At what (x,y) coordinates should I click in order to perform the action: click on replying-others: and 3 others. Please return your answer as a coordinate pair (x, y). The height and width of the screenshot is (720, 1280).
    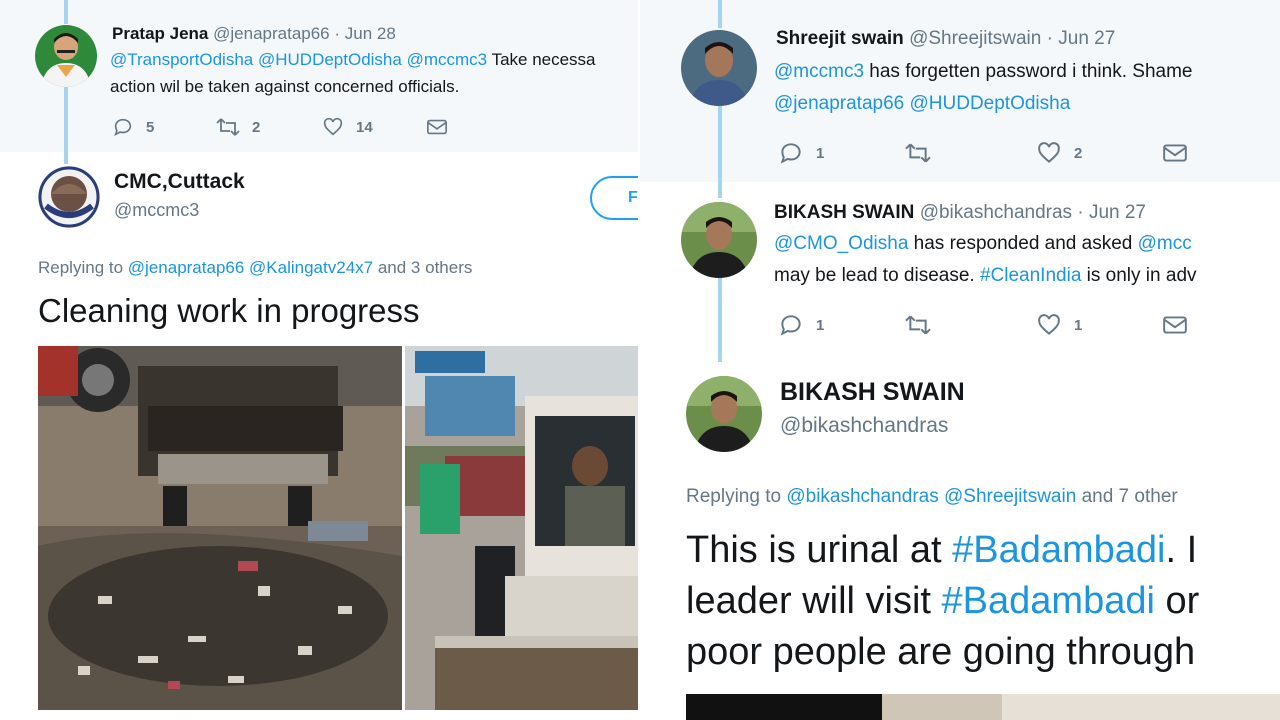
    Looking at the image, I should click on (425, 267).